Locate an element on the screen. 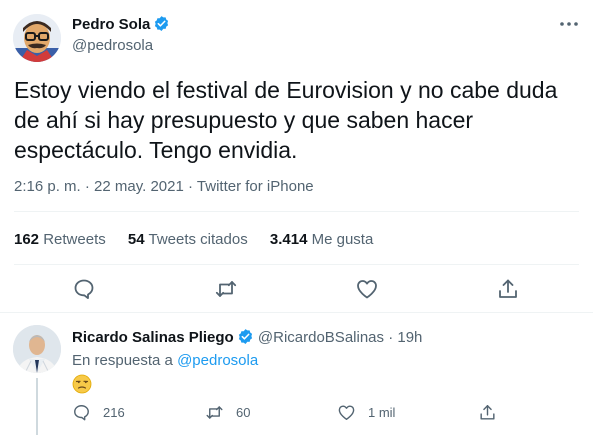 This screenshot has height=435, width=593. reply-reply-action: 216 is located at coordinates (98, 412).